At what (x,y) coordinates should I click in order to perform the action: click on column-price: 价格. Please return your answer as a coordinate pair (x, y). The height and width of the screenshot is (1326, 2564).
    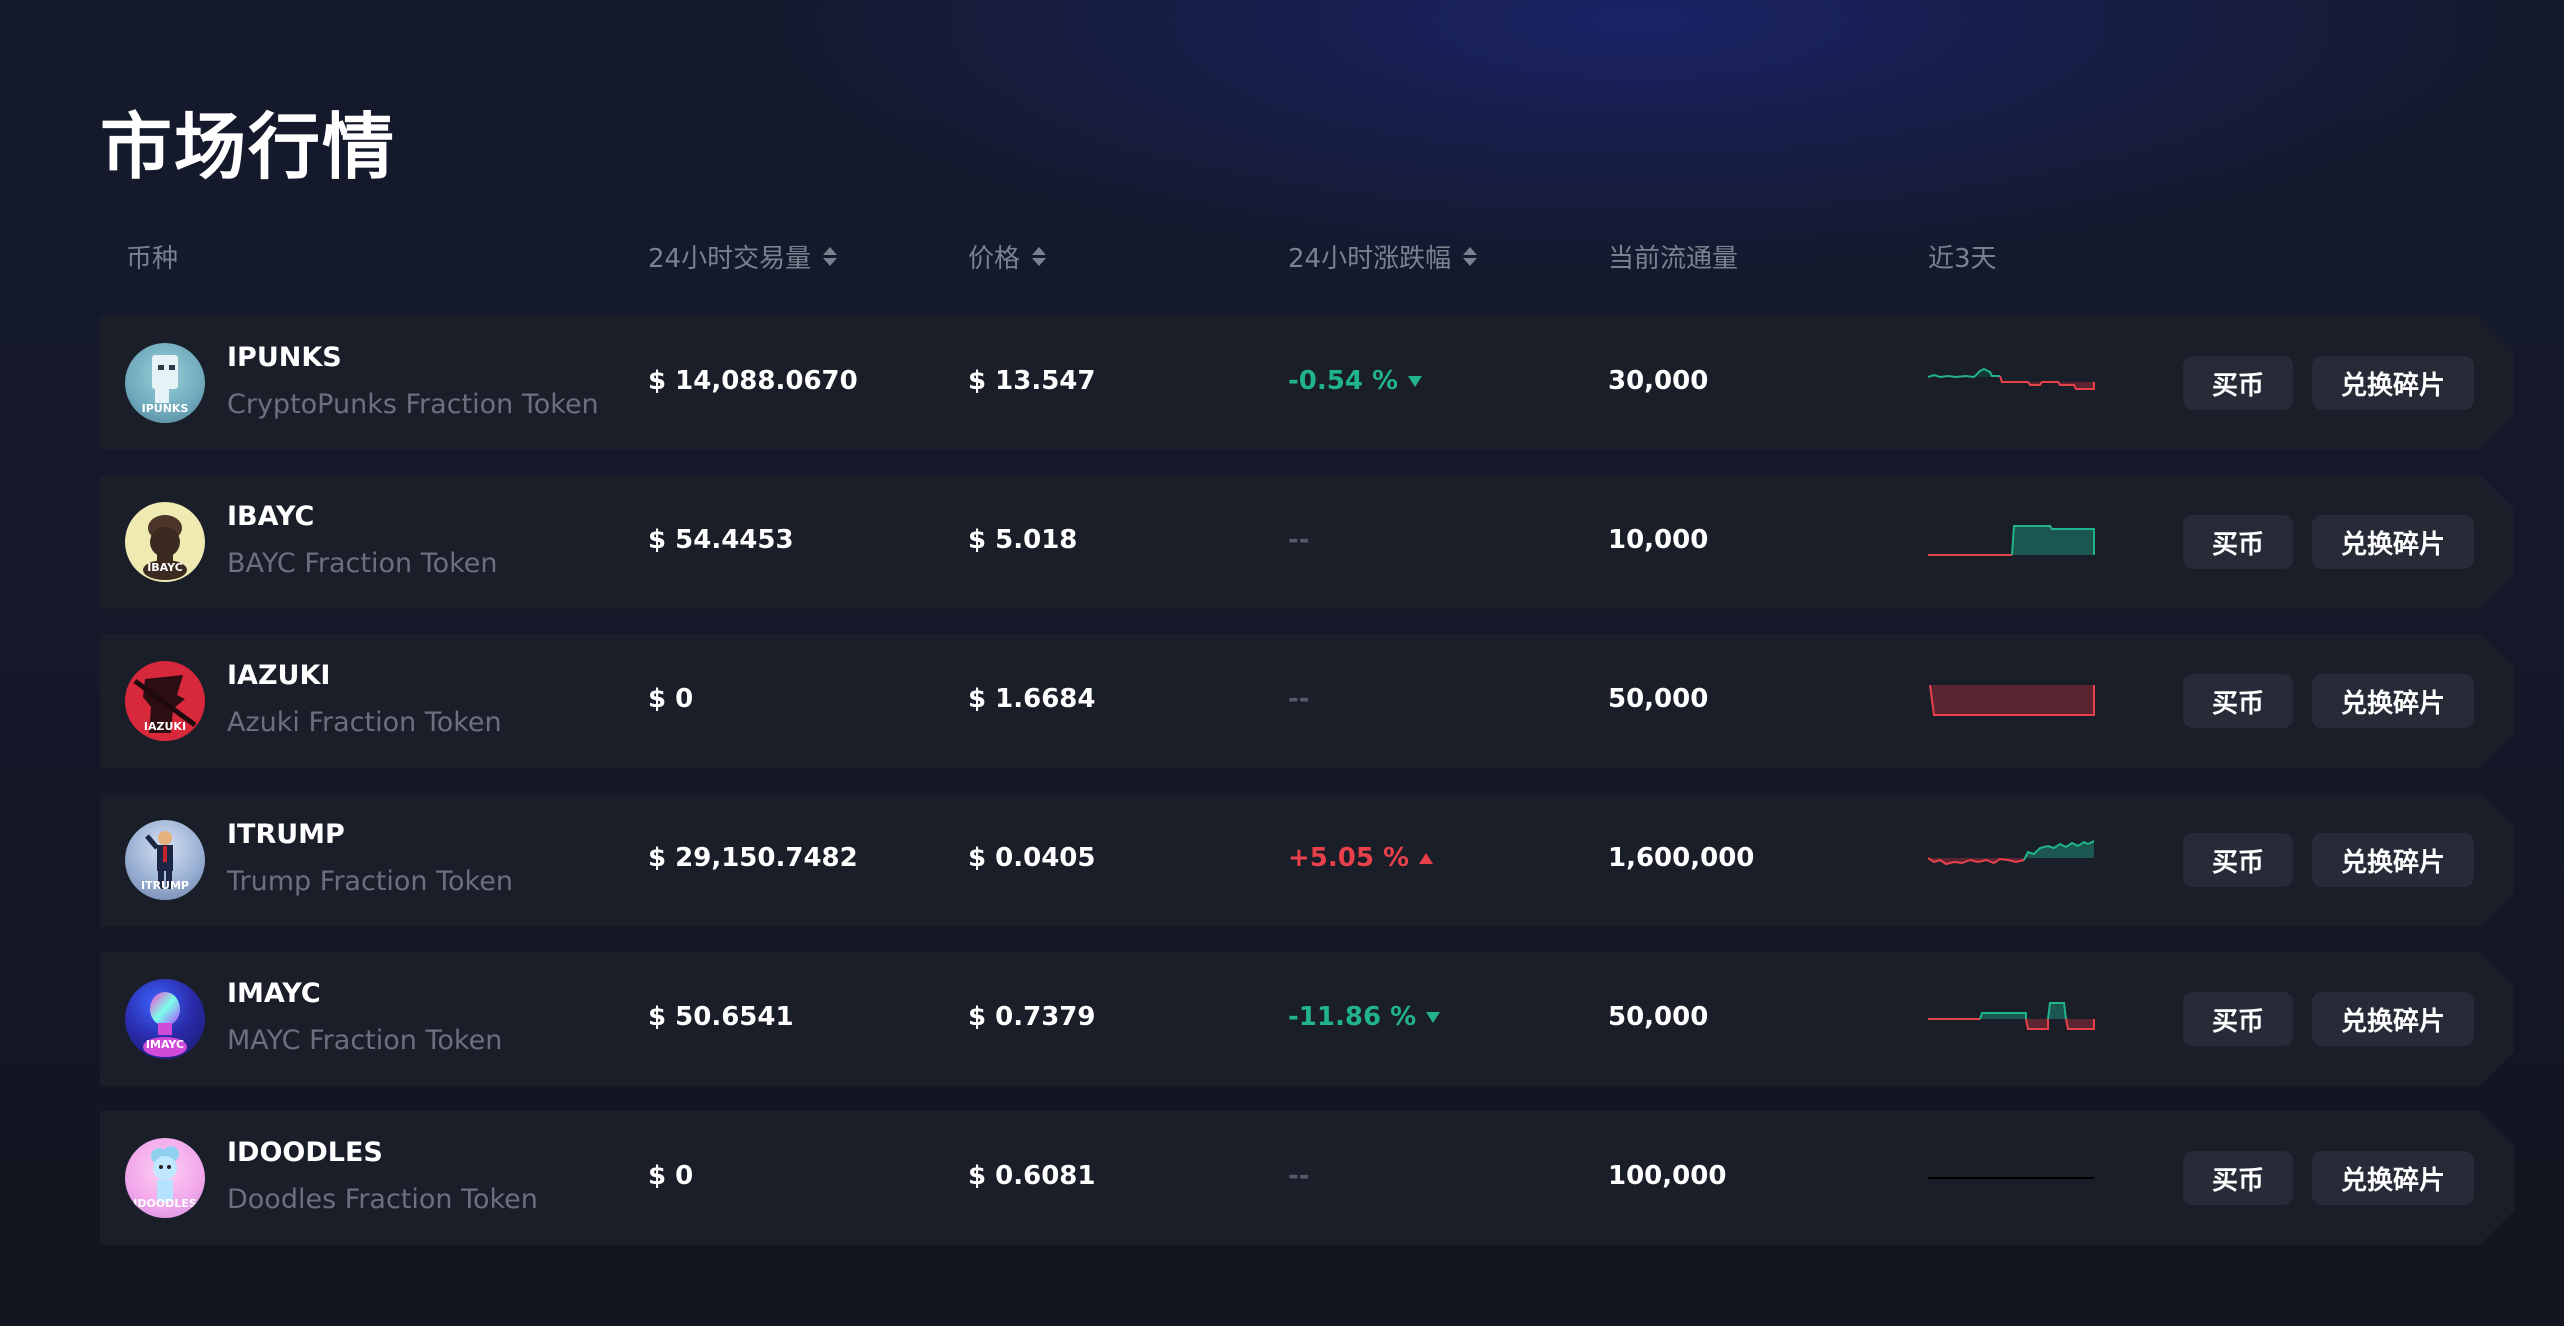
    Looking at the image, I should click on (1007, 256).